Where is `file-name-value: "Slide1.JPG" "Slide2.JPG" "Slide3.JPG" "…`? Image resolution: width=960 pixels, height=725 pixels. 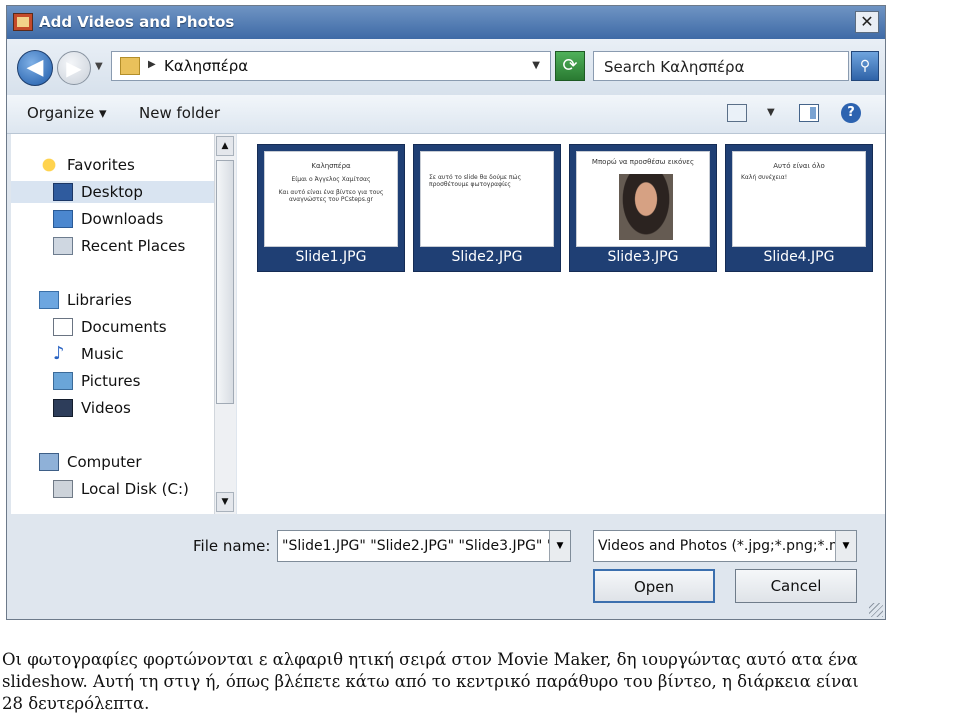
file-name-value: "Slide1.JPG" "Slide2.JPG" "Slide3.JPG" "… is located at coordinates (426, 546).